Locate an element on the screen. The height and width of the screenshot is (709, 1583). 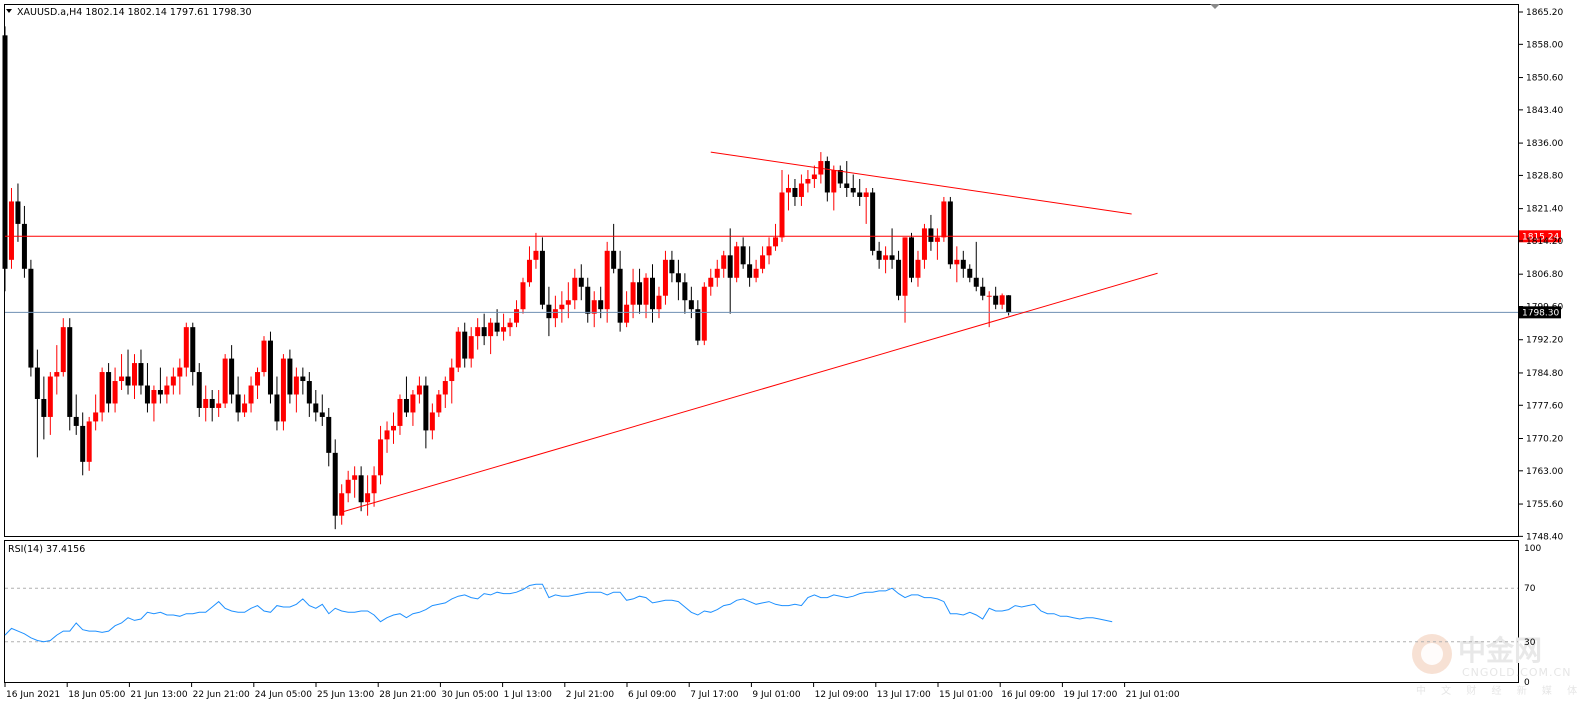
watermark: 中金网 CNGOLD.COM.CN 中 文 财 经 新 媒 体 is located at coordinates (1497, 665).